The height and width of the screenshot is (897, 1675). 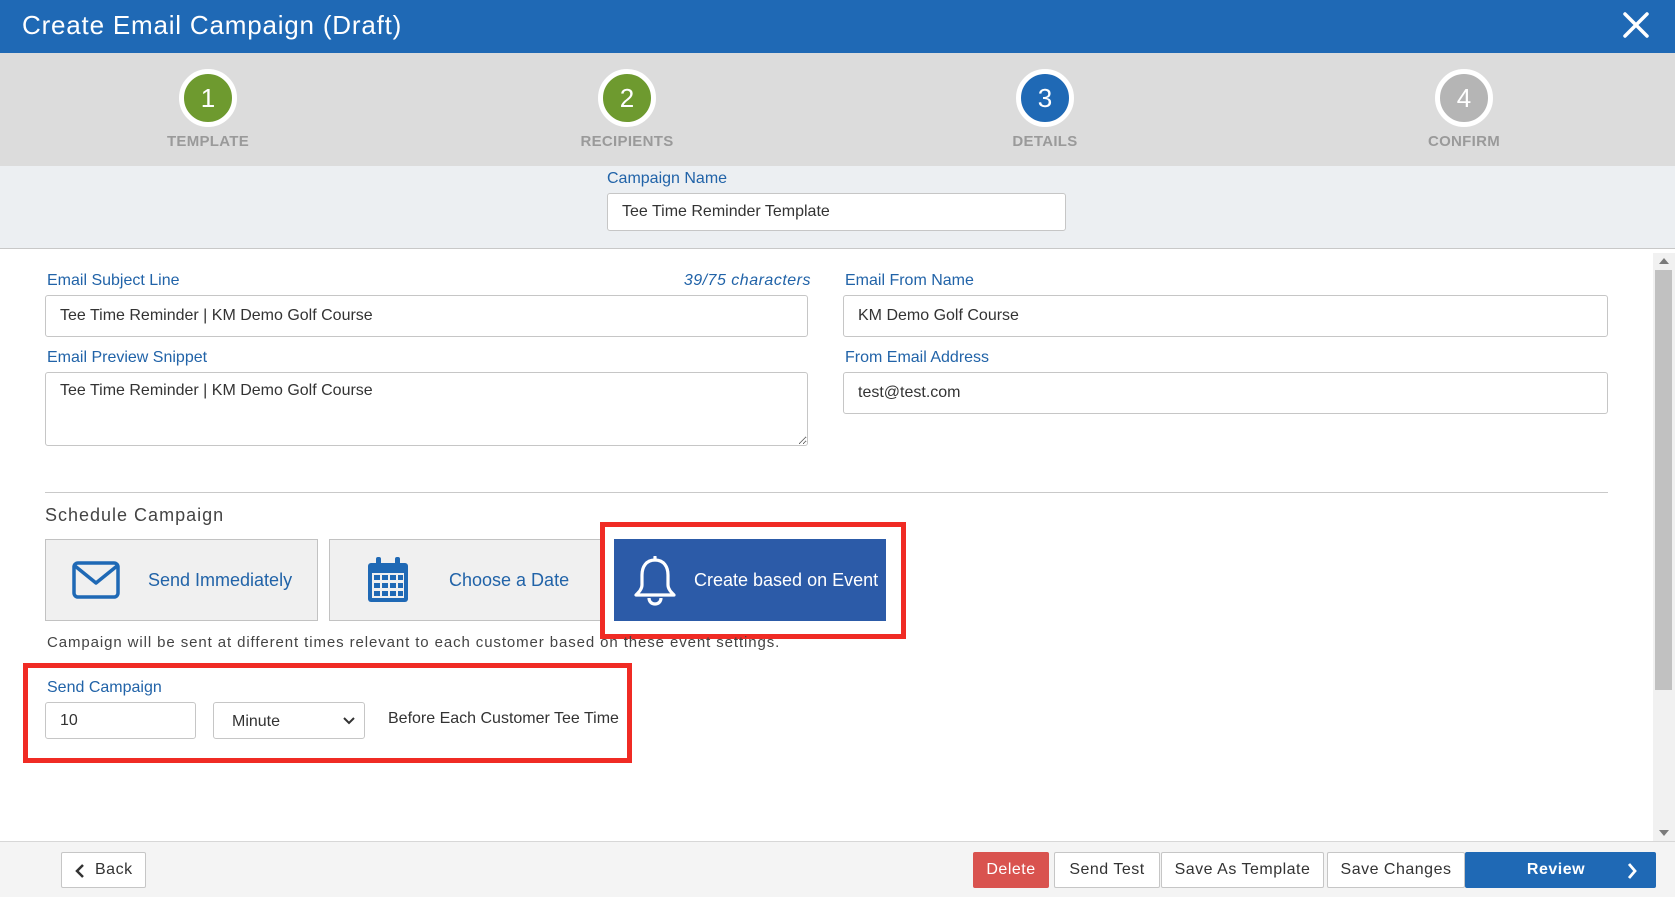 I want to click on delete-button: Delete, so click(x=1011, y=870).